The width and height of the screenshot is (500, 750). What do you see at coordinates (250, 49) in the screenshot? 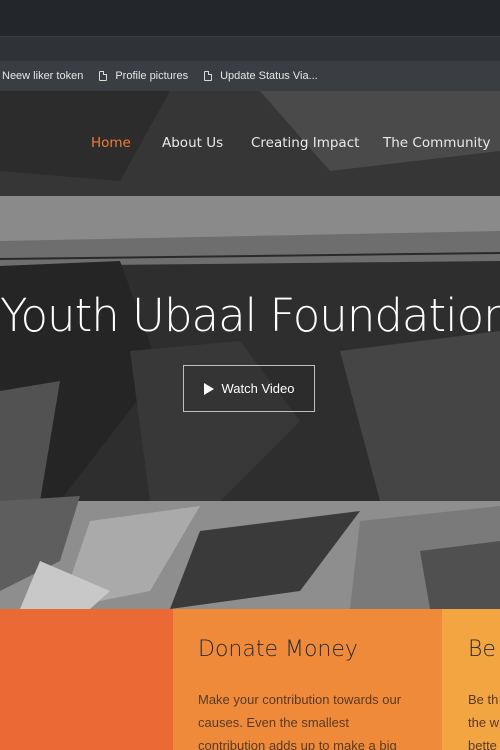
I see `browser-address-bar` at bounding box center [250, 49].